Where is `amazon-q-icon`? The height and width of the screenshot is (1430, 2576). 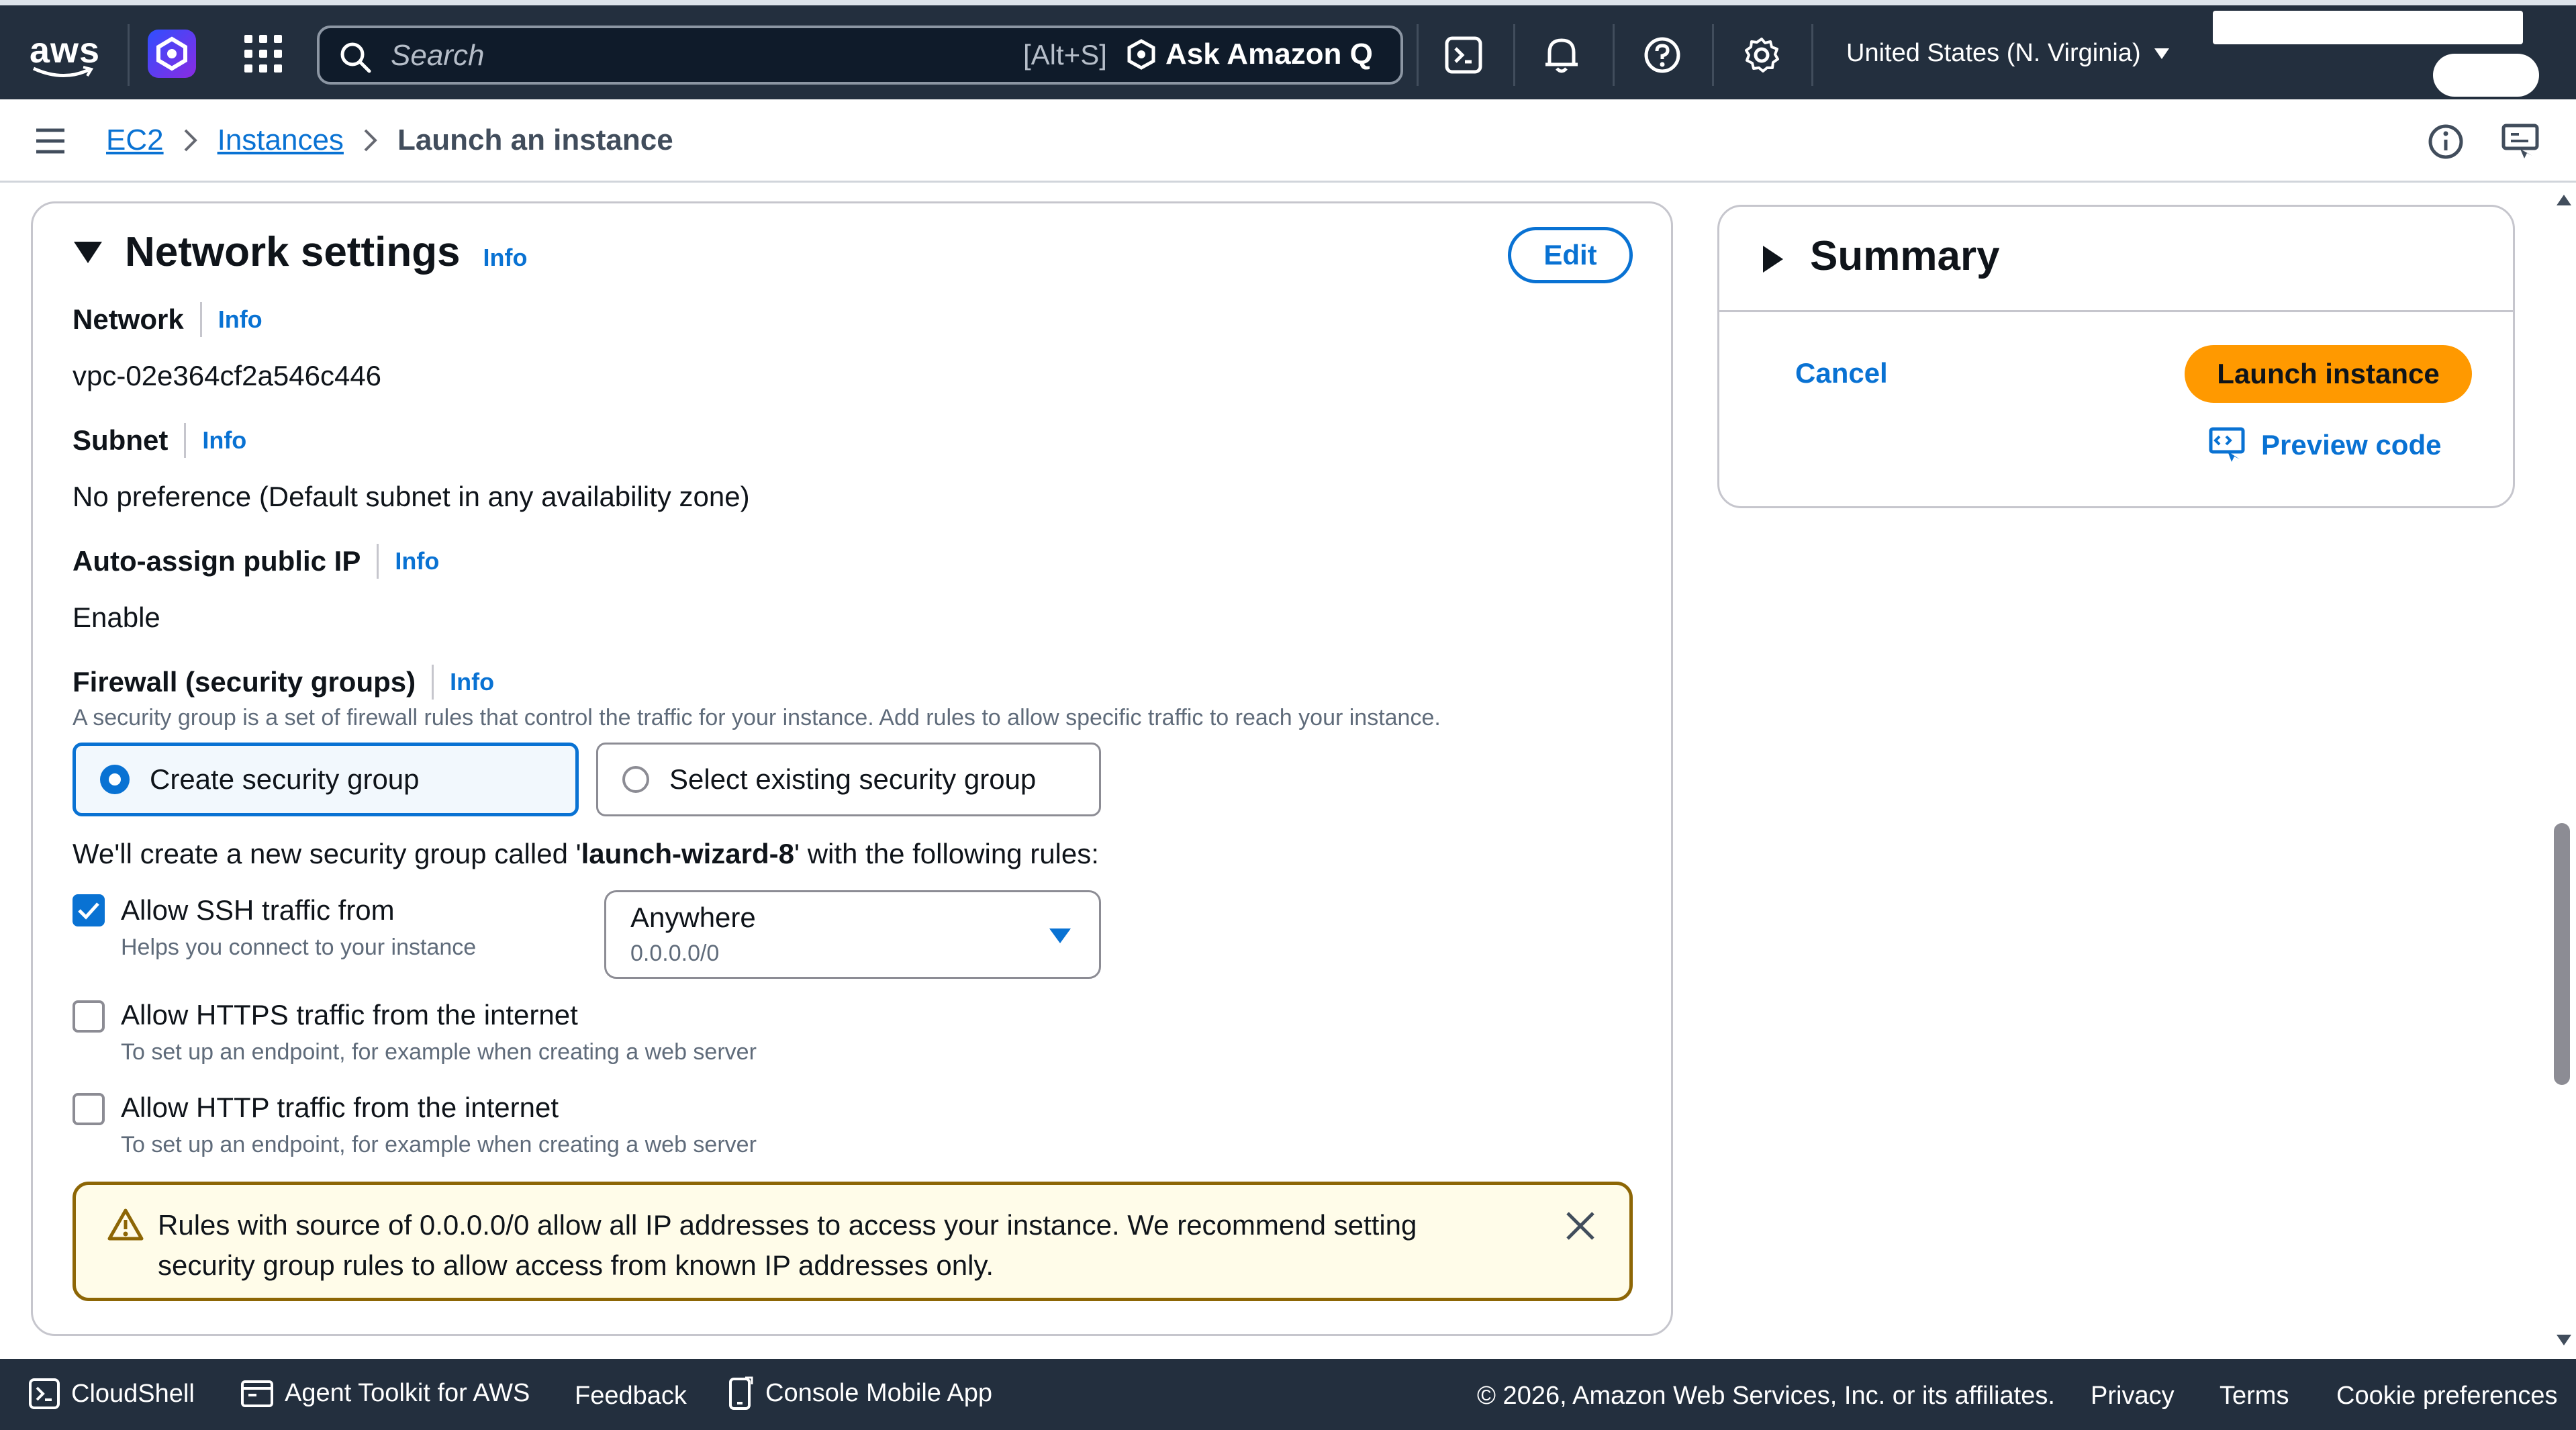
amazon-q-icon is located at coordinates (1141, 55).